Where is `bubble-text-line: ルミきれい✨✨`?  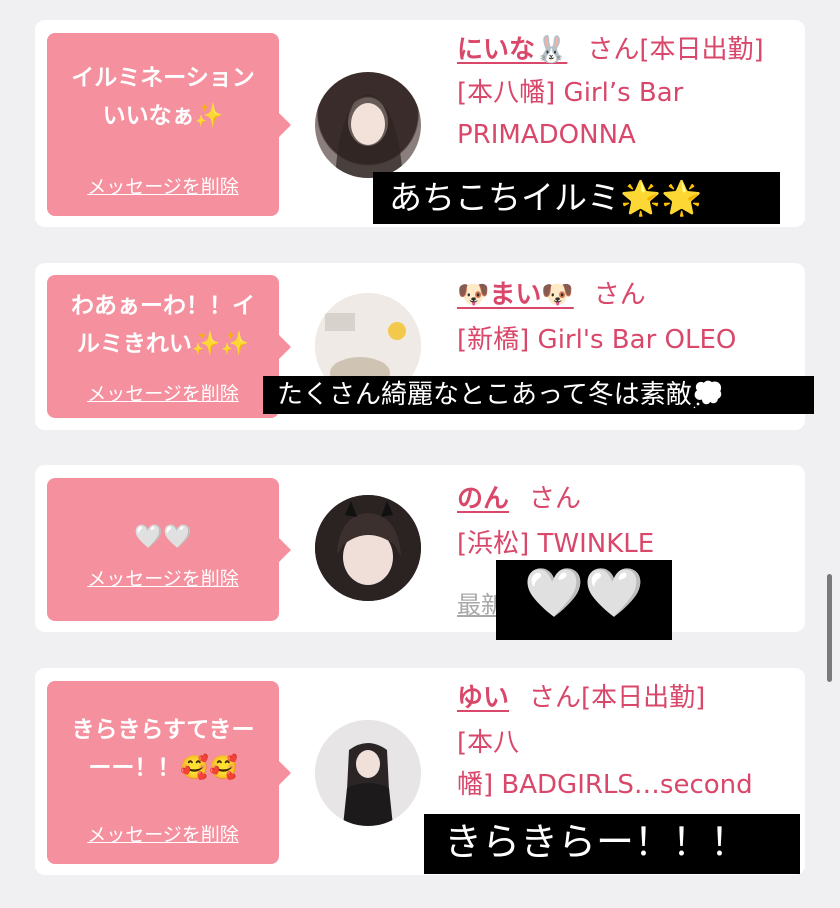
bubble-text-line: ルミきれい✨✨ is located at coordinates (163, 344).